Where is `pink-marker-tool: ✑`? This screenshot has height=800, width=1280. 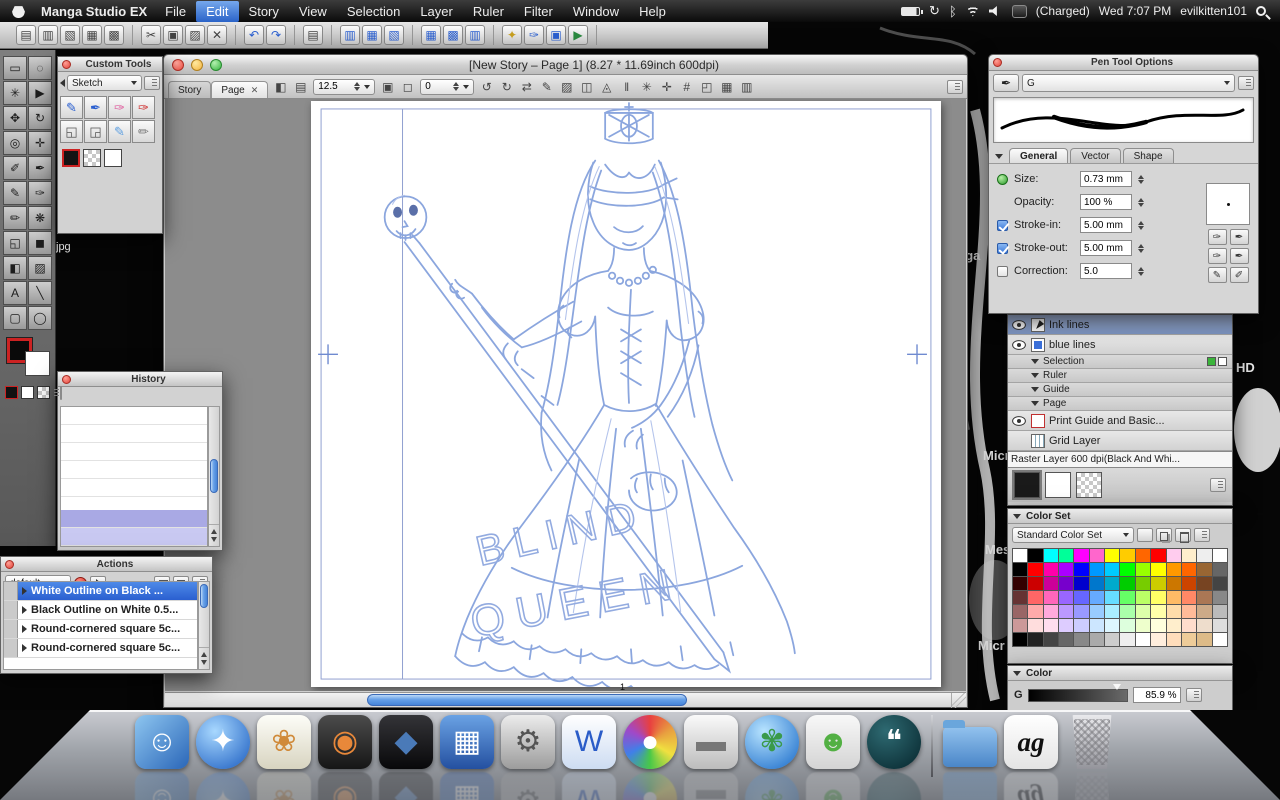 pink-marker-tool: ✑ is located at coordinates (119, 107).